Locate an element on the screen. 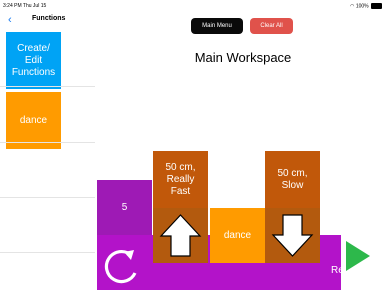 Image resolution: width=386 pixels, height=290 pixels. repeat-label: Re is located at coordinates (337, 270).